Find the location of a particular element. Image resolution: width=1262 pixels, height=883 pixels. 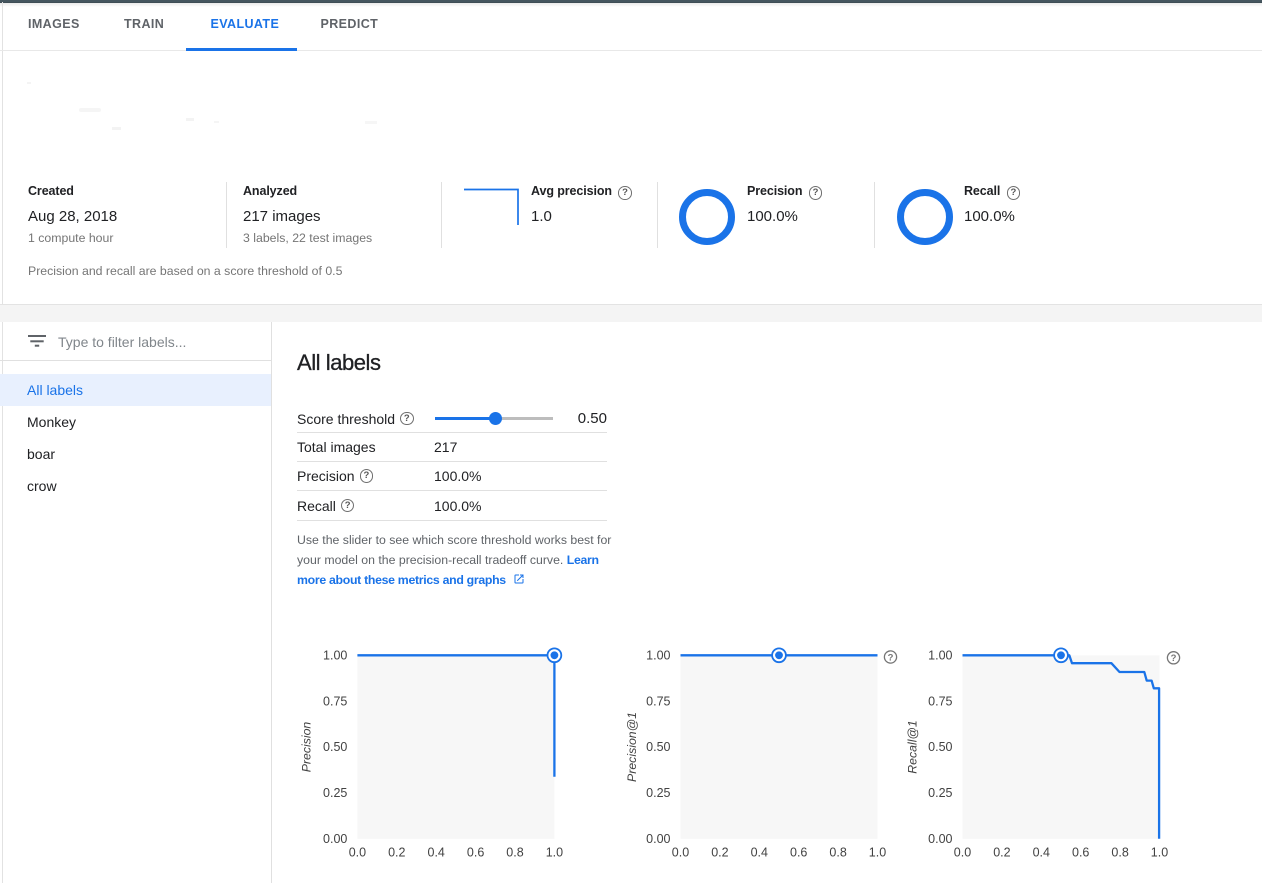

svg-text: Precision@1 is located at coordinates (632, 747).